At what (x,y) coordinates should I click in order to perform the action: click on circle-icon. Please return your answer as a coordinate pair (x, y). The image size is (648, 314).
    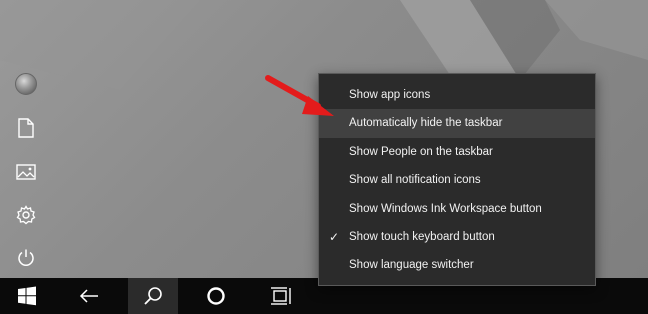
    Looking at the image, I should click on (216, 296).